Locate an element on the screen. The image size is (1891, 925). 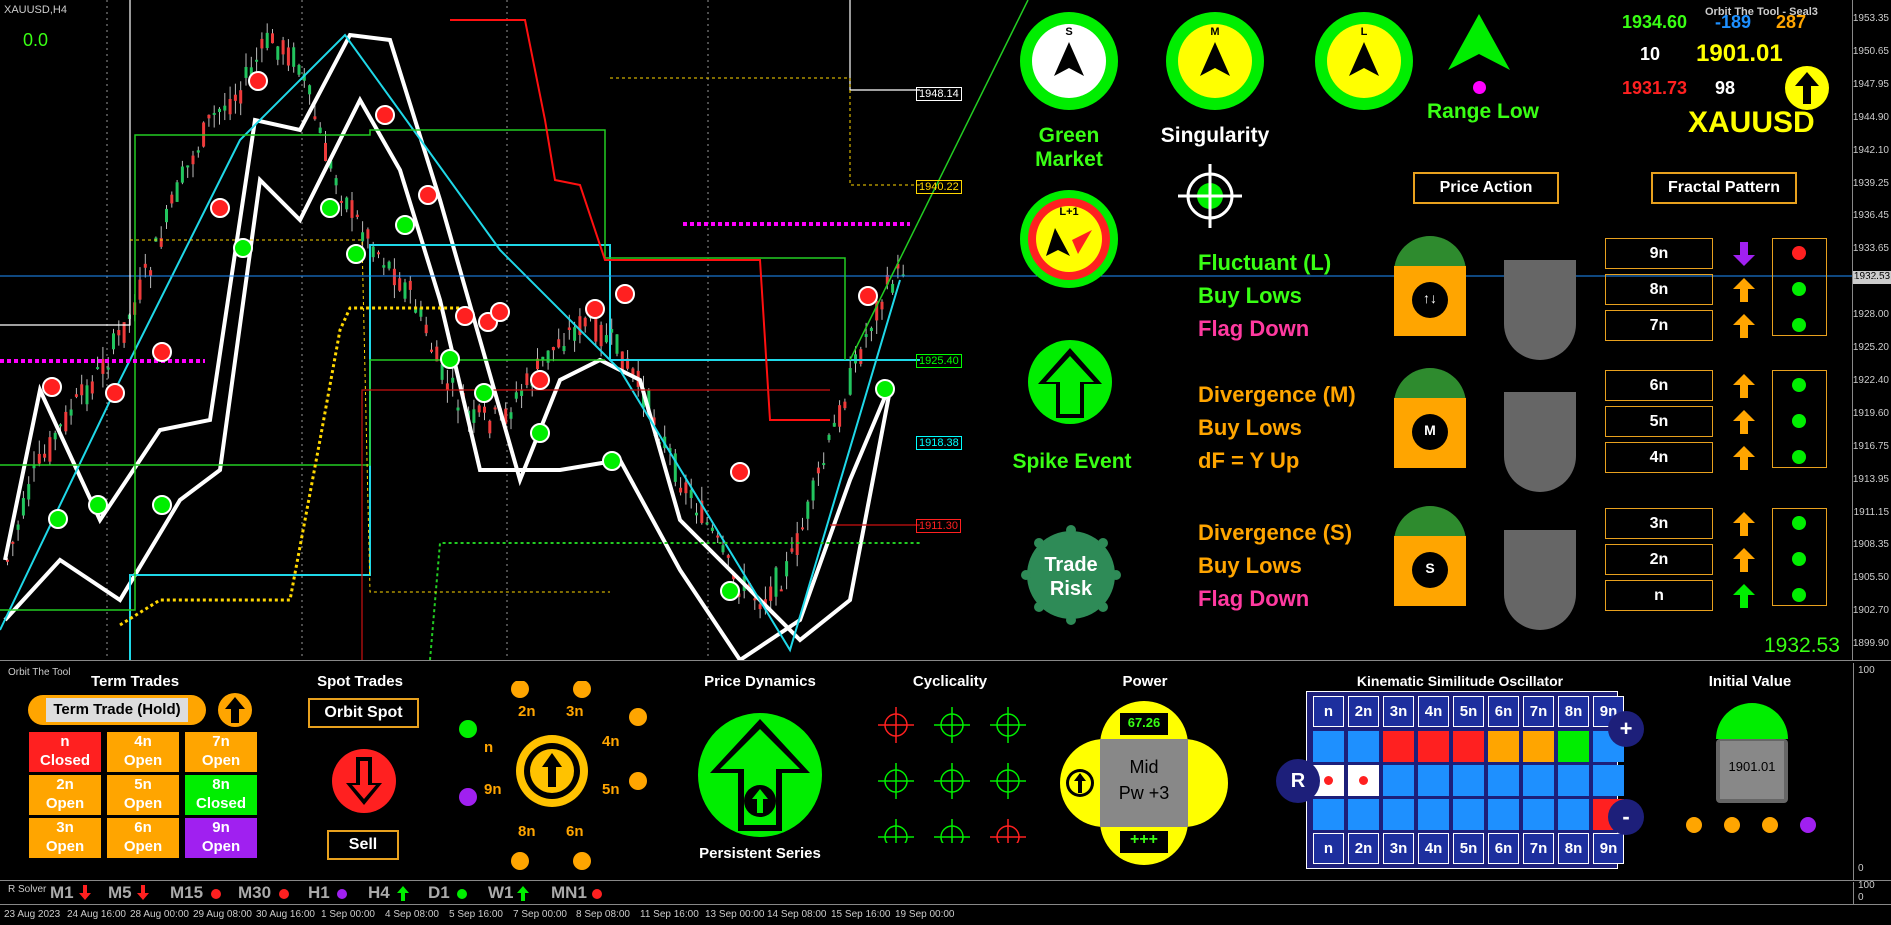
market-compass-icon: S is located at coordinates (1069, 61).